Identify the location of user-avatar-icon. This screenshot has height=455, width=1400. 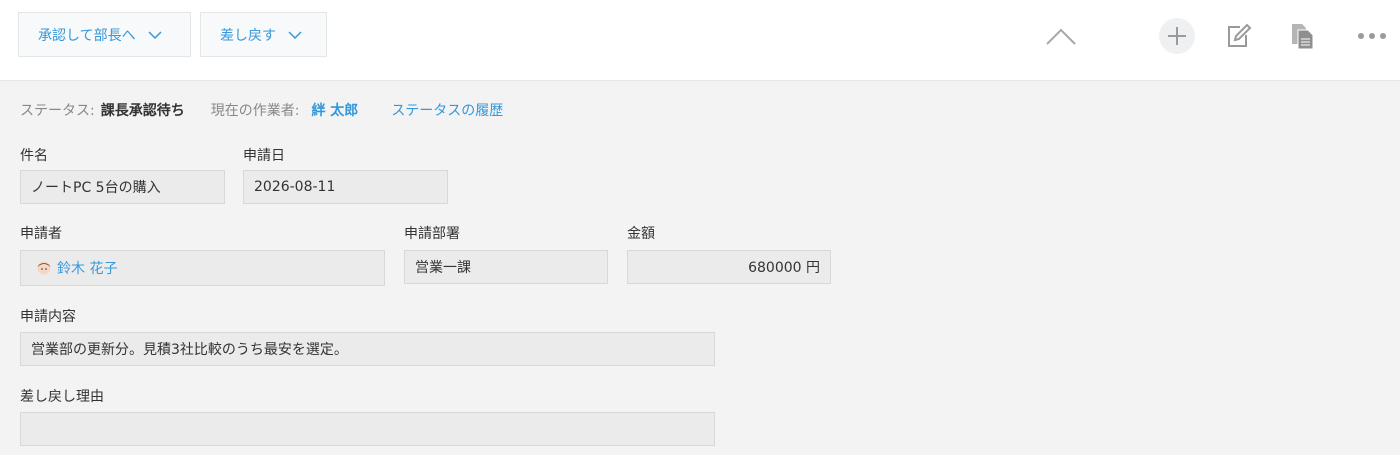
(44, 268).